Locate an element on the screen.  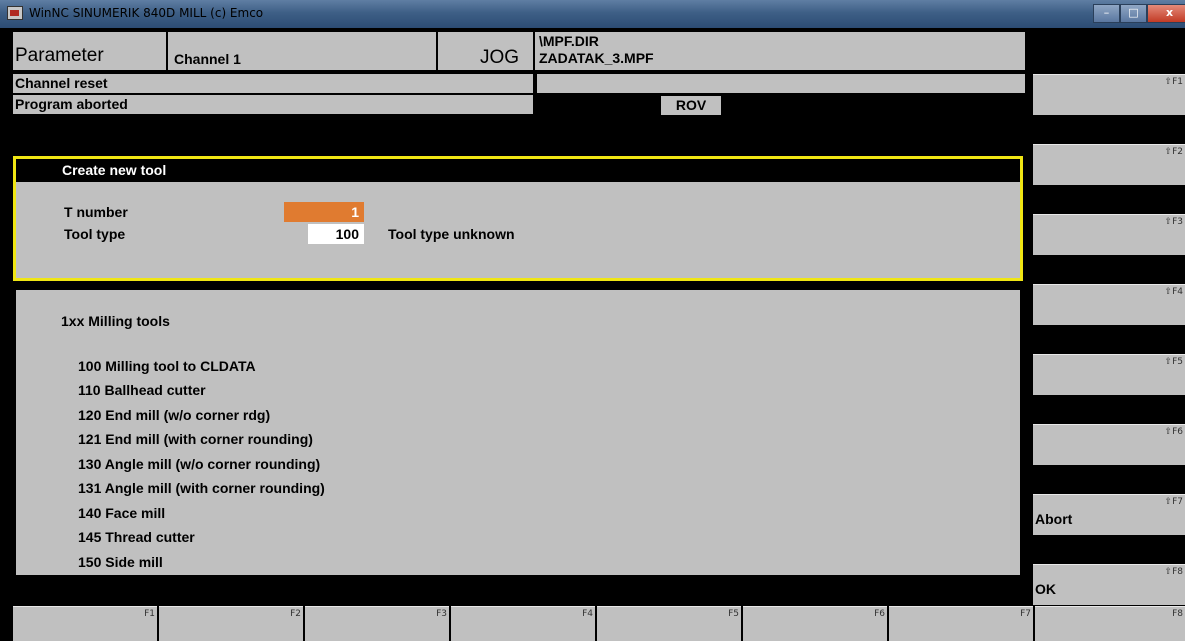
dialog-title: Create new tool is located at coordinates (114, 170).